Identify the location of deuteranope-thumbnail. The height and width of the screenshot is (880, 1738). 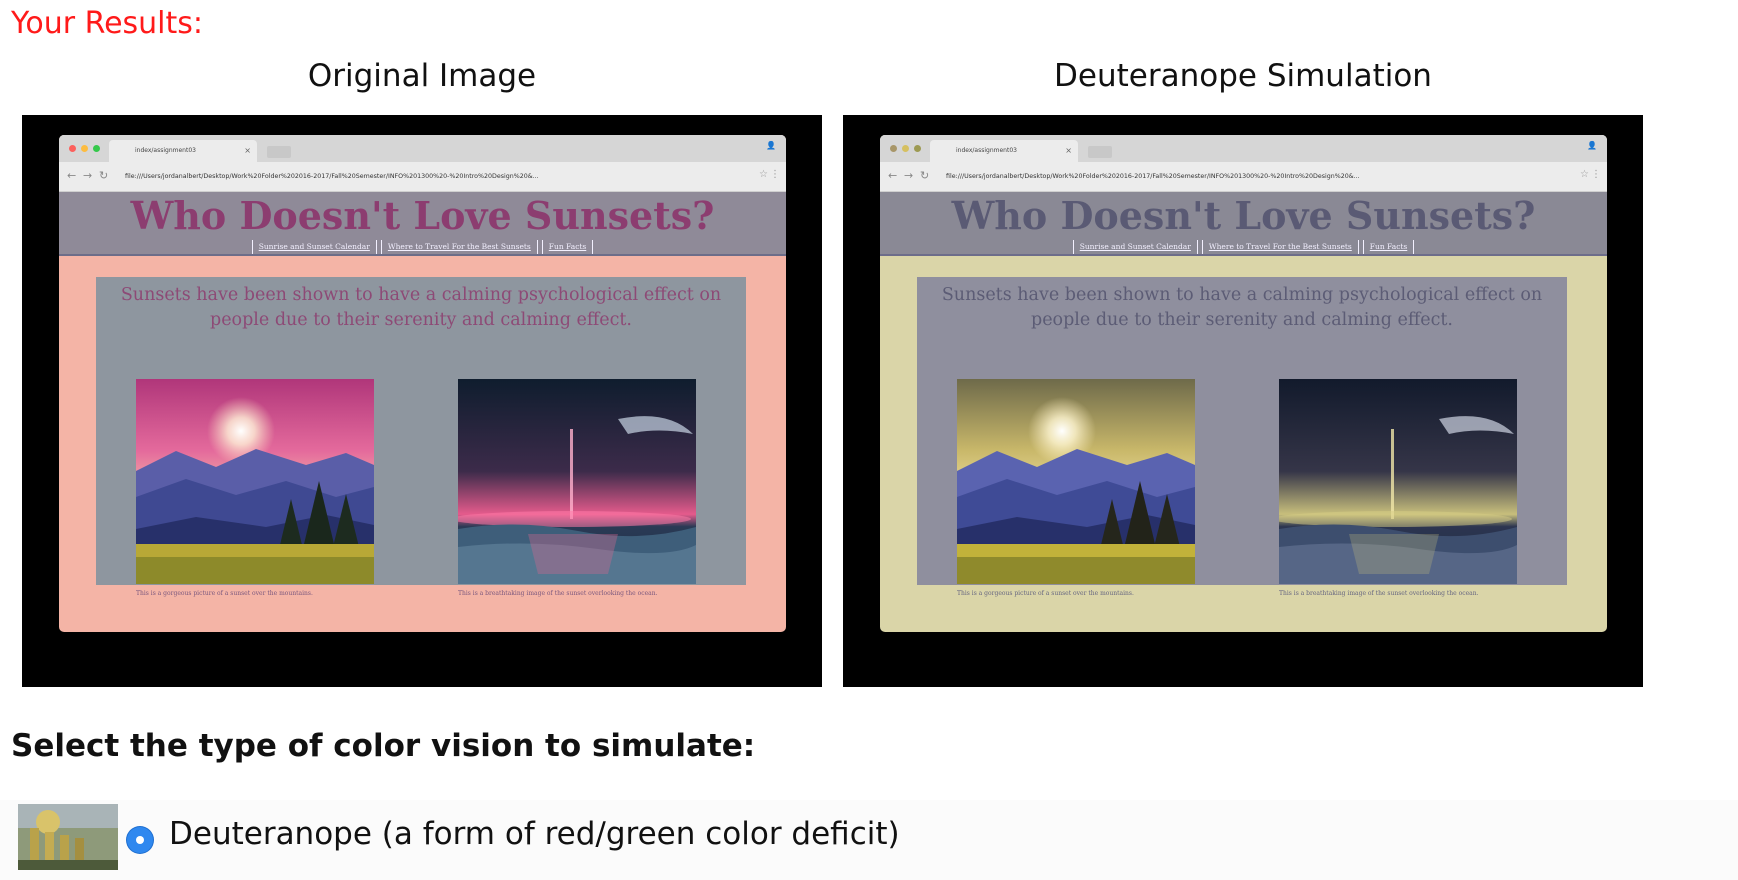
(68, 837).